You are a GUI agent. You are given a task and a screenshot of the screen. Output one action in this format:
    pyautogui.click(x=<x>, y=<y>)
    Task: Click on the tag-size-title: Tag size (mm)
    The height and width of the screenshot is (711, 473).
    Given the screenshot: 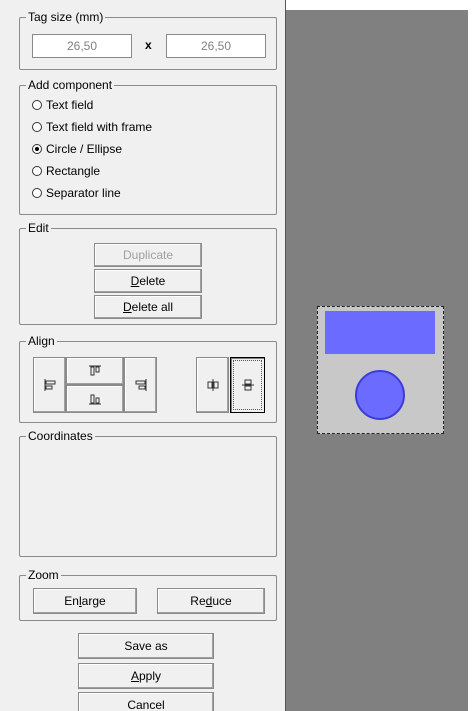 What is the action you would take?
    pyautogui.click(x=66, y=17)
    